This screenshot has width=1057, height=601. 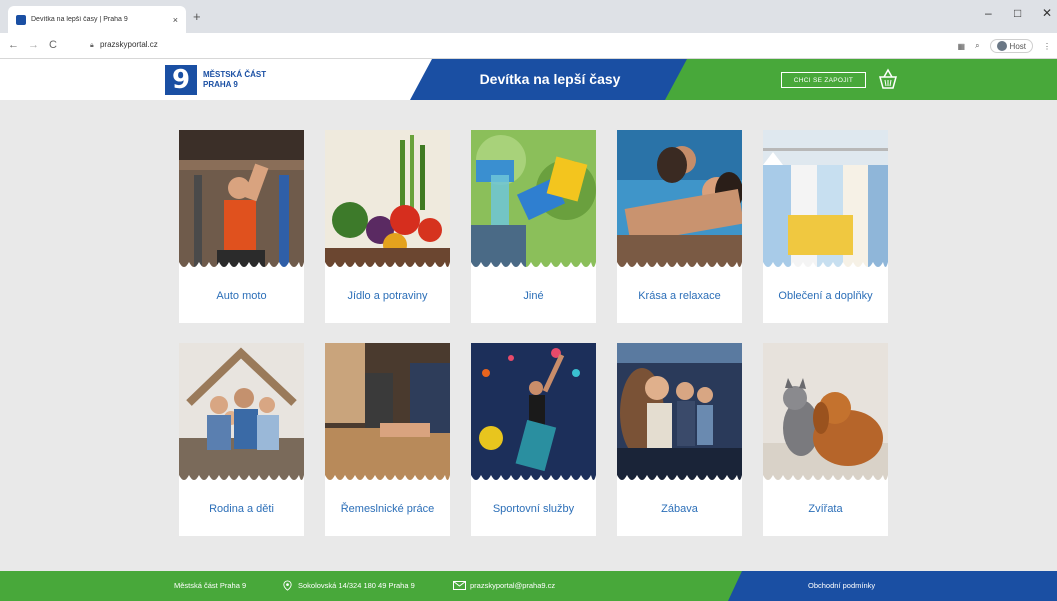 I want to click on location-pin-icon, so click(x=287, y=585).